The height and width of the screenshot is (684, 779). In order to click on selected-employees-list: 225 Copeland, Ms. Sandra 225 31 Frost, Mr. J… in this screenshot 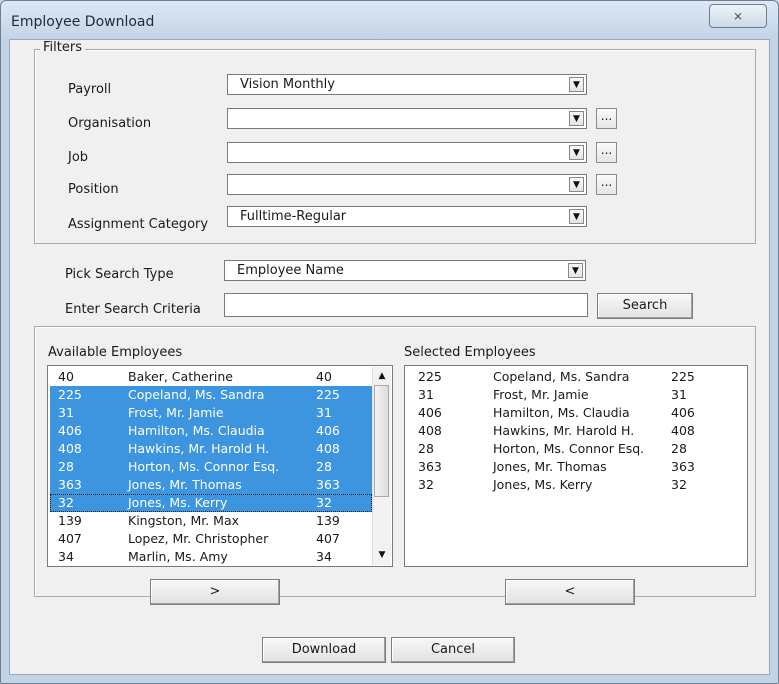, I will do `click(576, 466)`.